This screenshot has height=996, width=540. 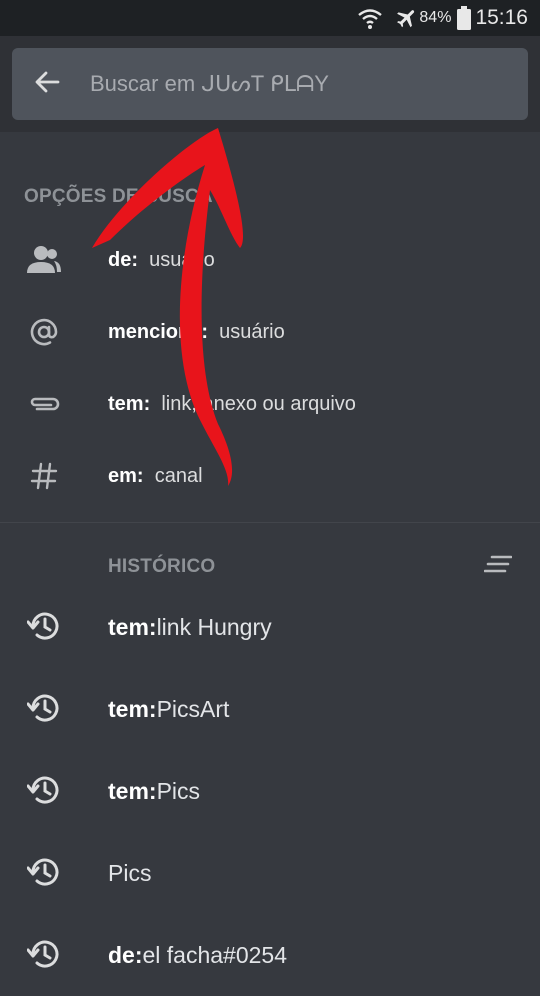 I want to click on clock: 15:16, so click(x=501, y=17).